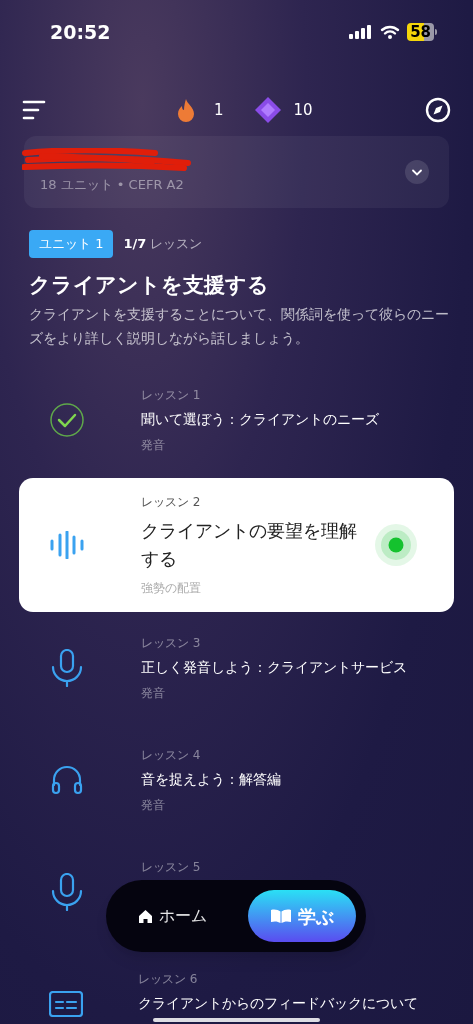 The width and height of the screenshot is (473, 1024). Describe the element at coordinates (171, 867) in the screenshot. I see `lesson-number: レッスン 5` at that location.